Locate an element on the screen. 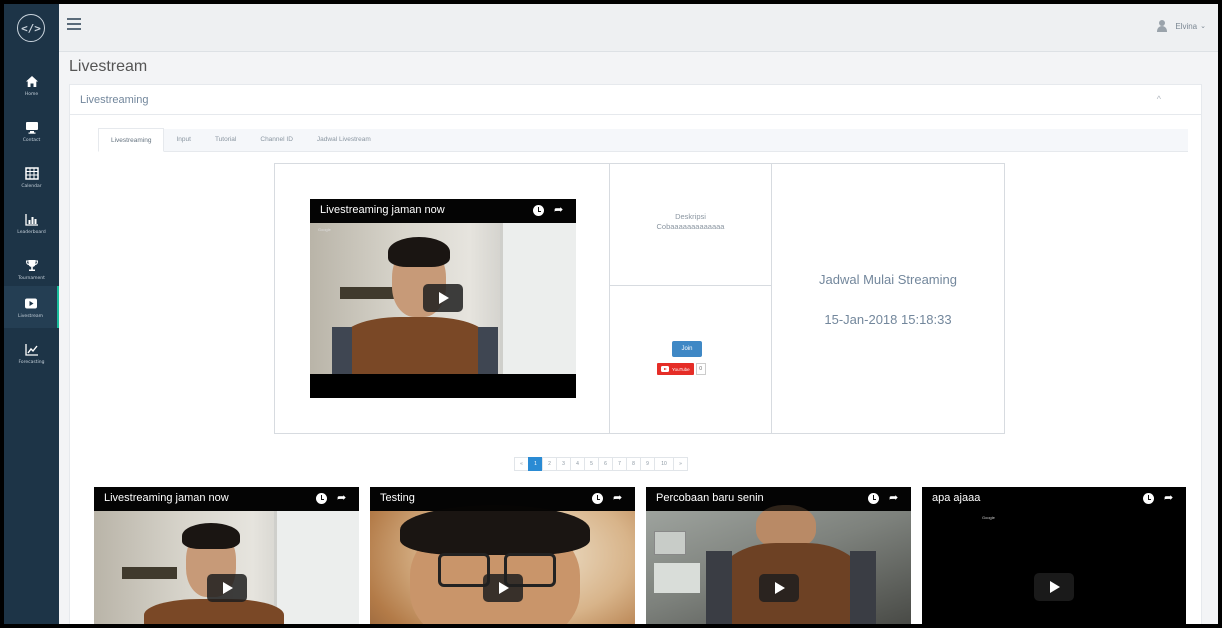 Image resolution: width=1222 pixels, height=628 pixels. pagination-page: 10 is located at coordinates (664, 464).